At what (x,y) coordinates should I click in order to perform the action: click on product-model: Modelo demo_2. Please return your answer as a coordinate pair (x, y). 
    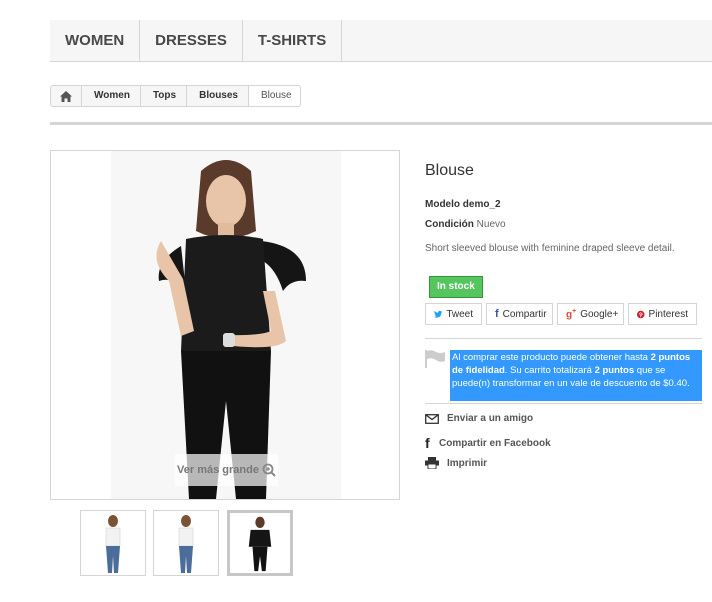
    Looking at the image, I should click on (463, 204).